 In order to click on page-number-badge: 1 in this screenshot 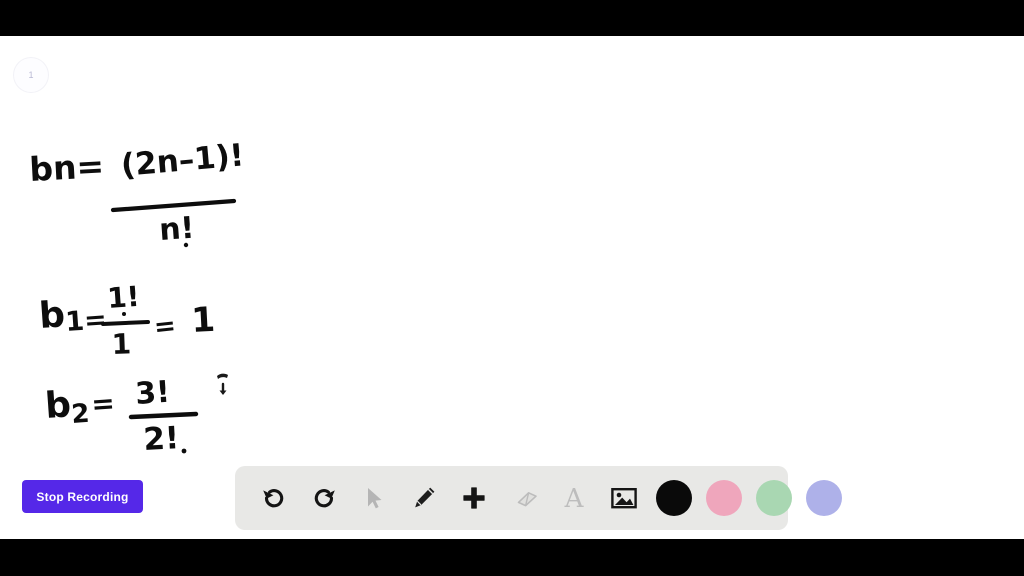, I will do `click(31, 75)`.